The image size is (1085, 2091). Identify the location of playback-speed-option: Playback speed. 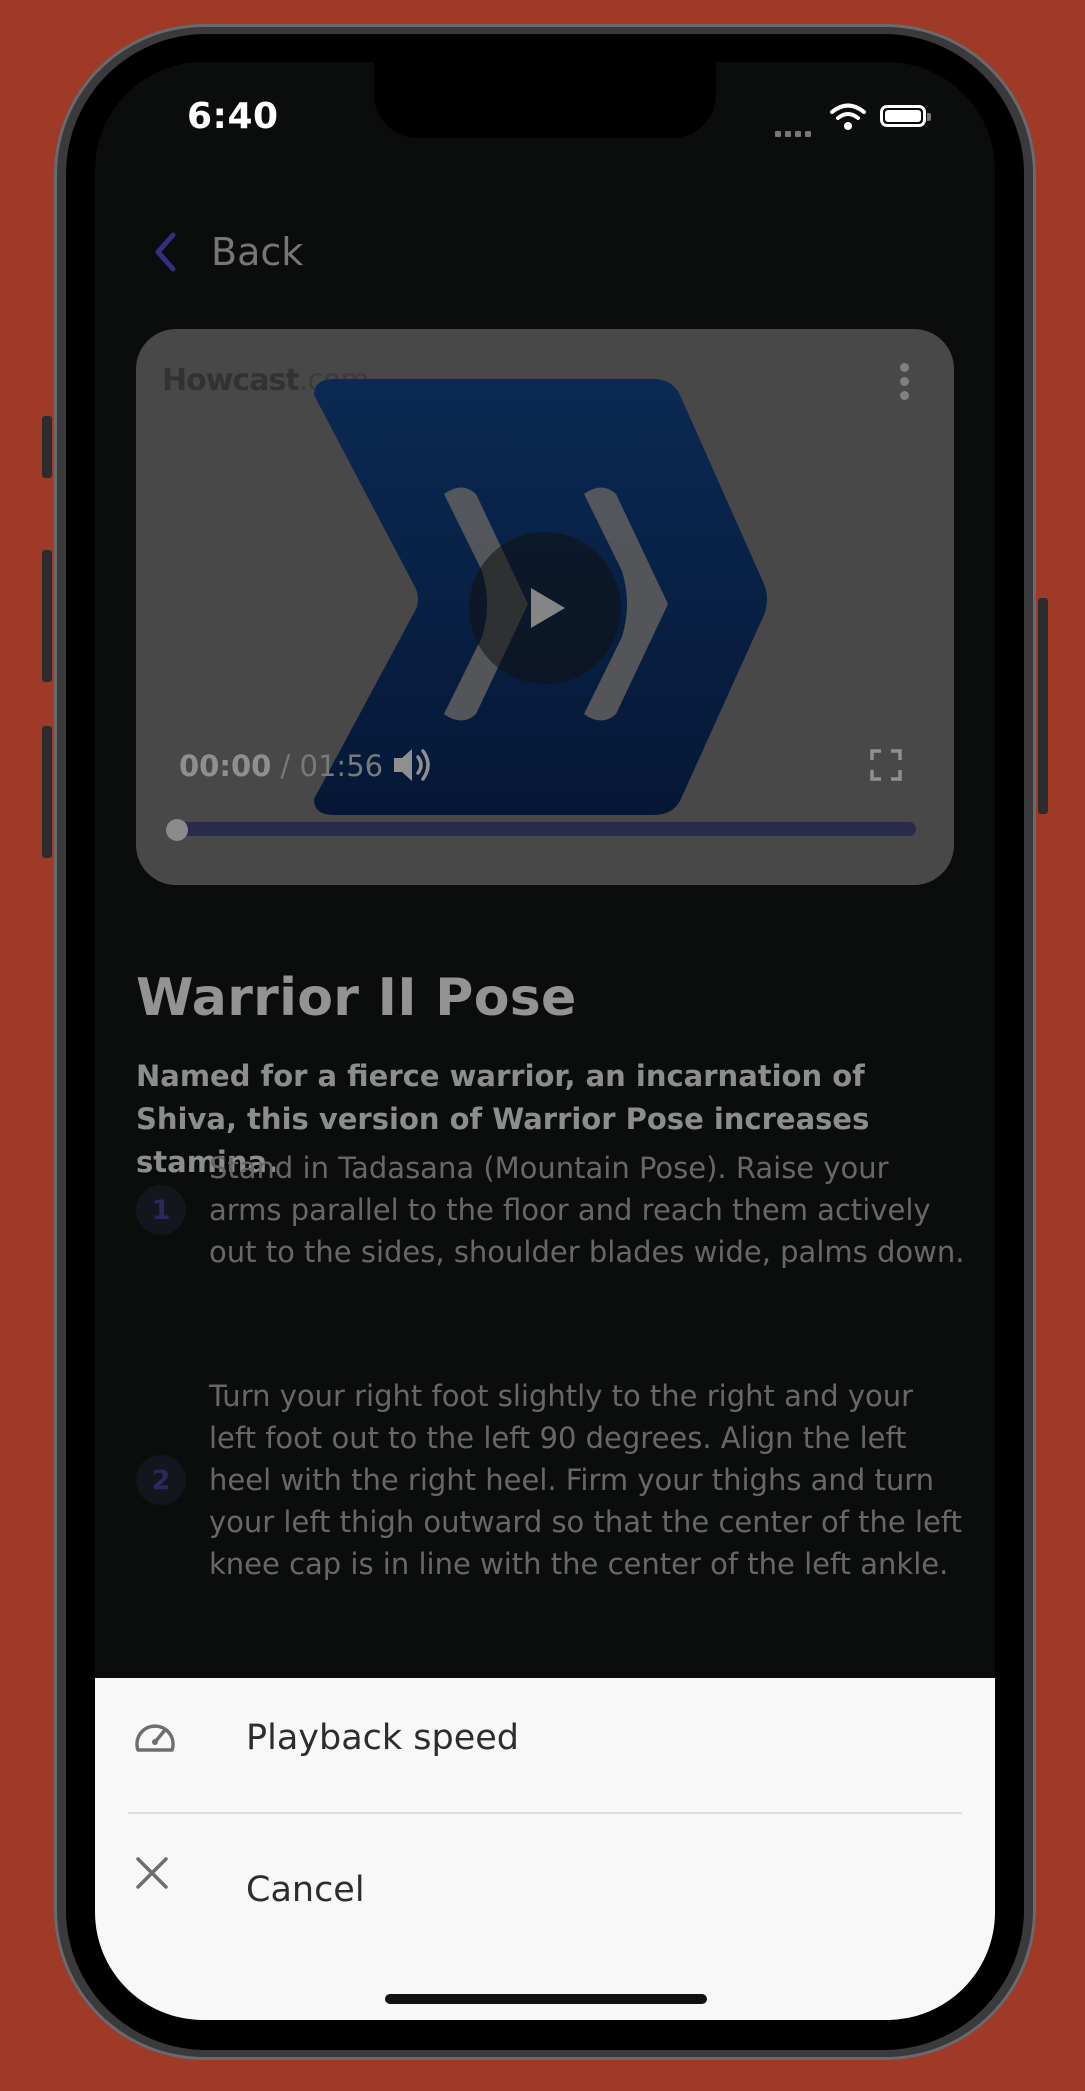
(545, 1753).